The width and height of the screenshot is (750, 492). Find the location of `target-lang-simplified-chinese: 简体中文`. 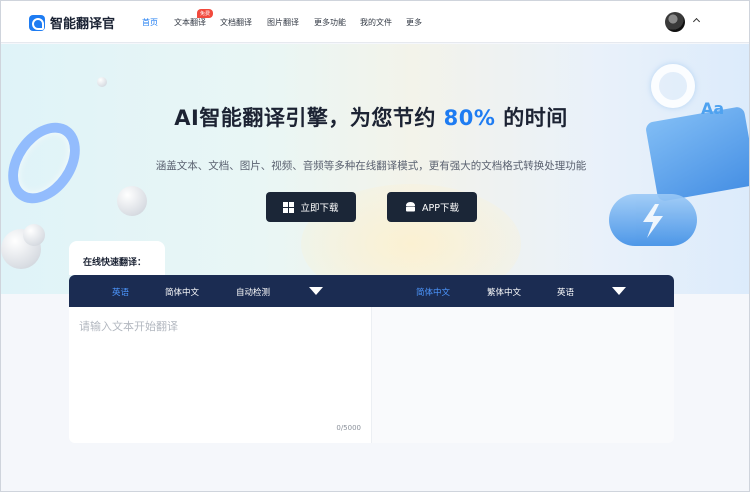

target-lang-simplified-chinese: 简体中文 is located at coordinates (433, 292).